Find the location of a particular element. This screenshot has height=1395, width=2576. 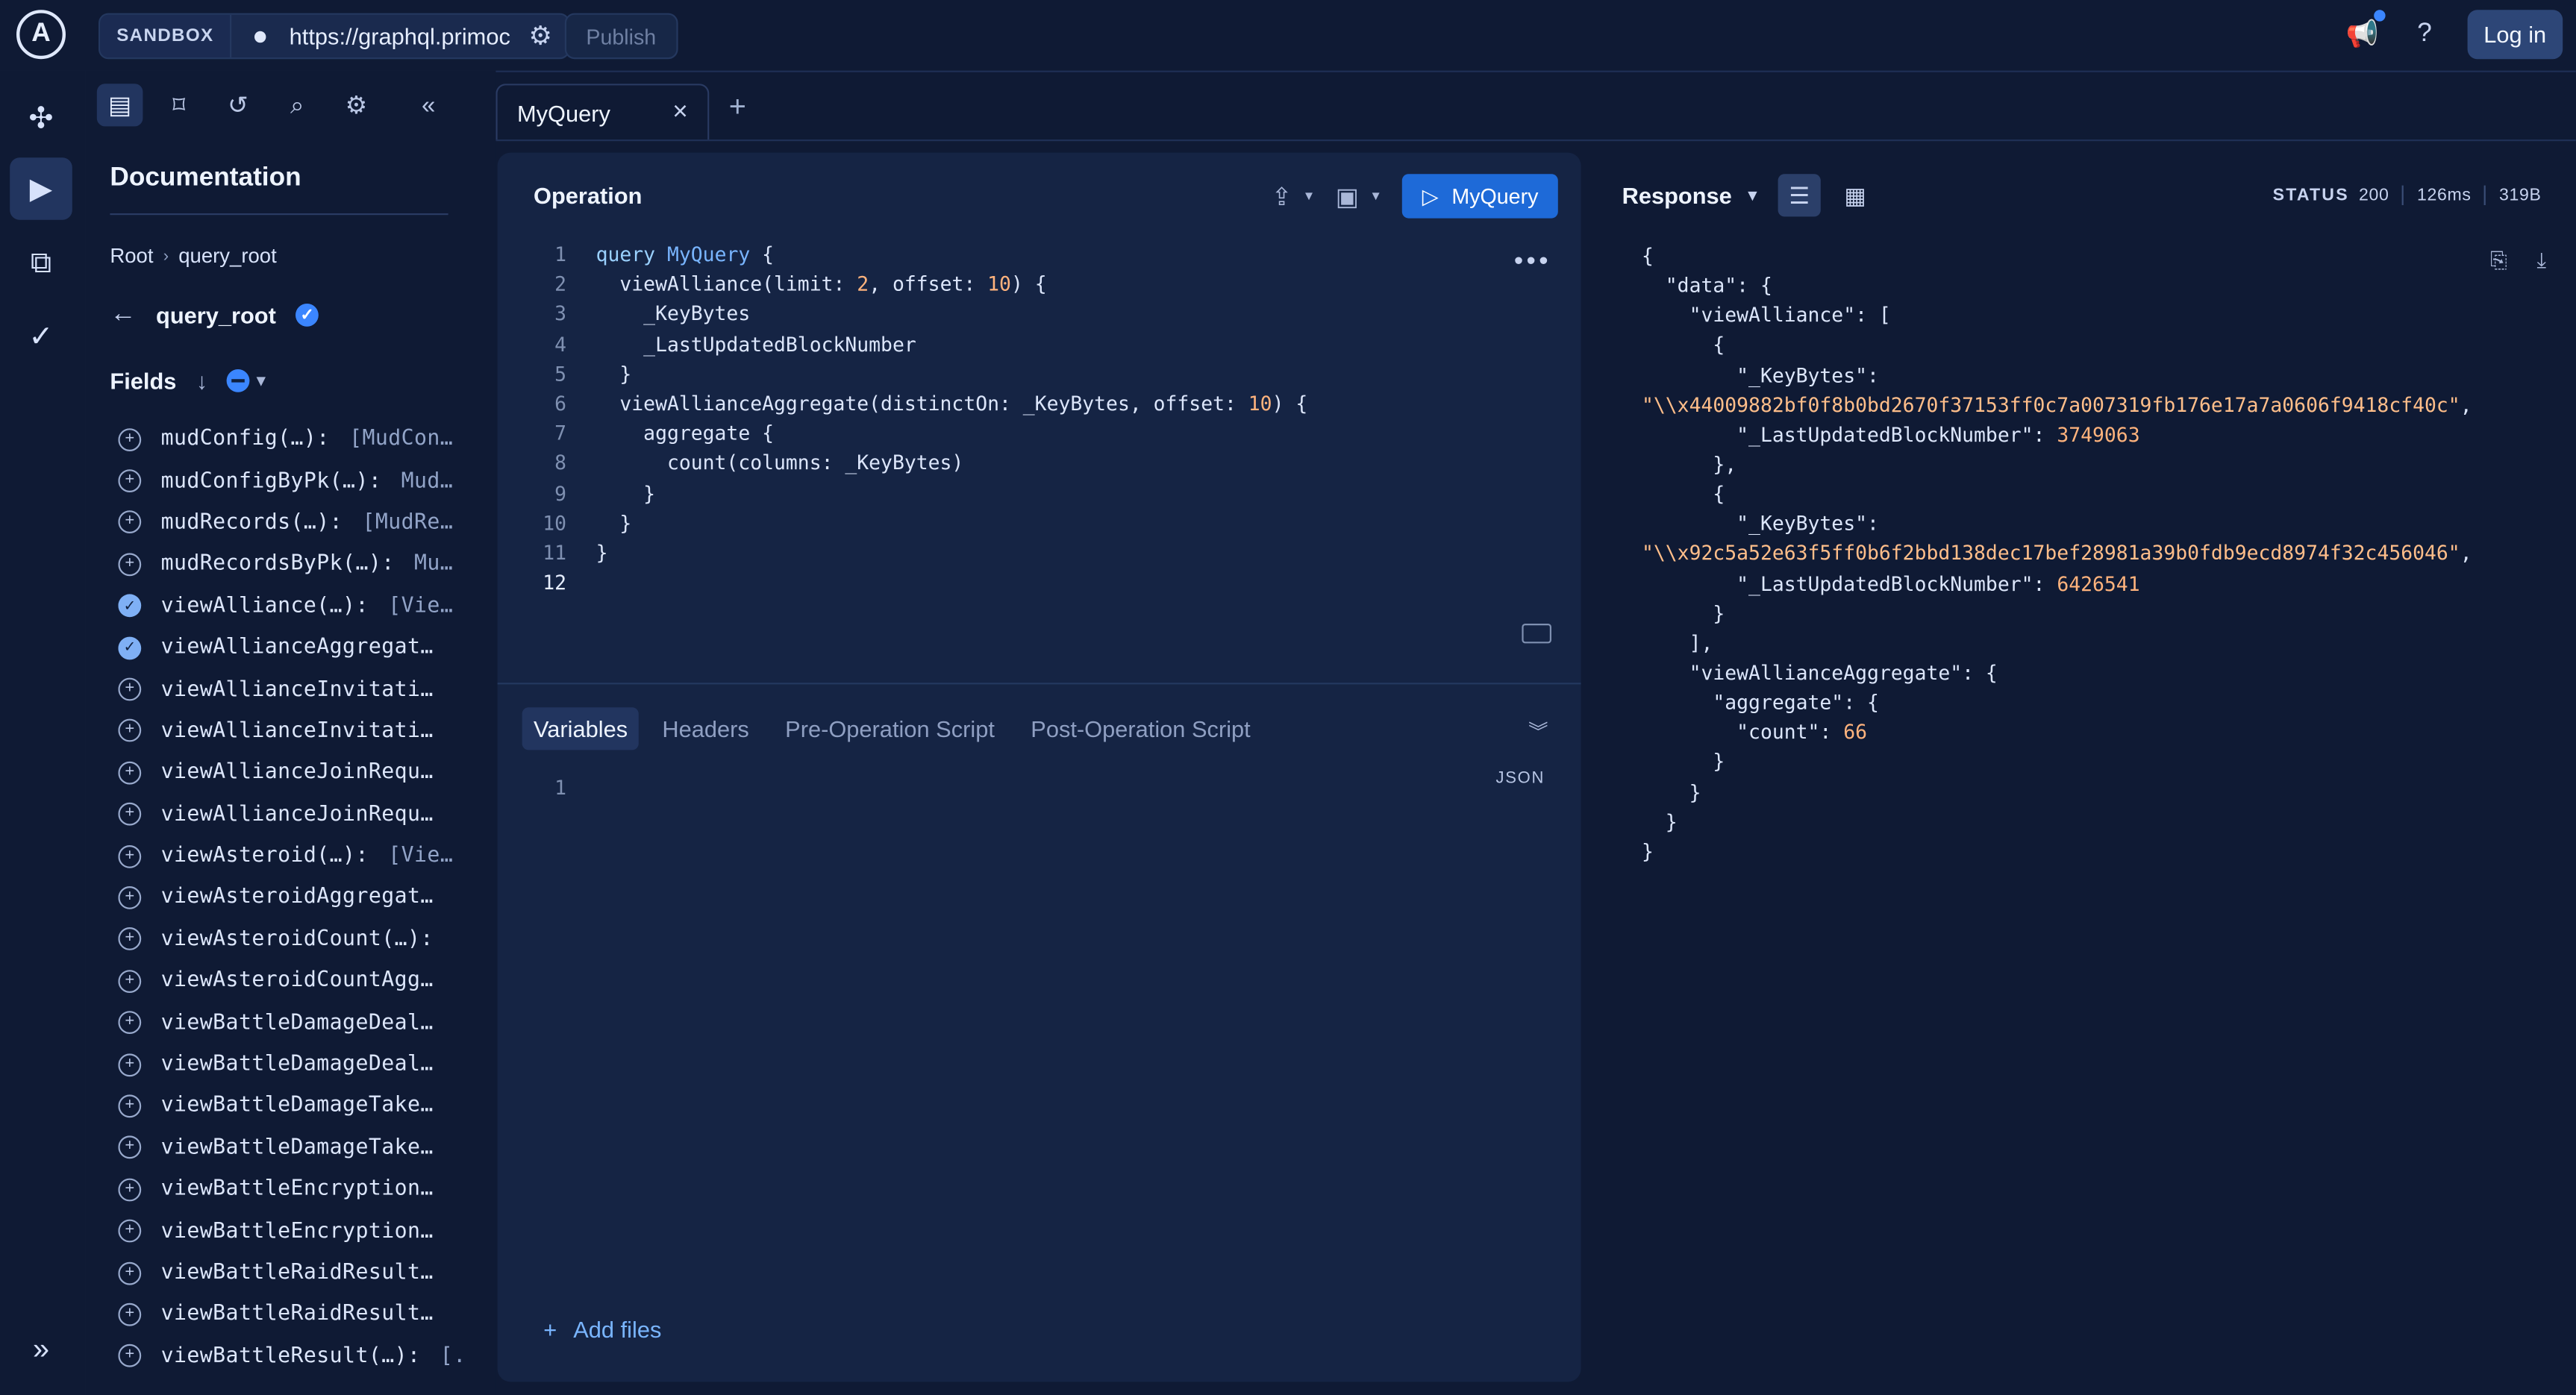

fields-label: Fields is located at coordinates (143, 380).